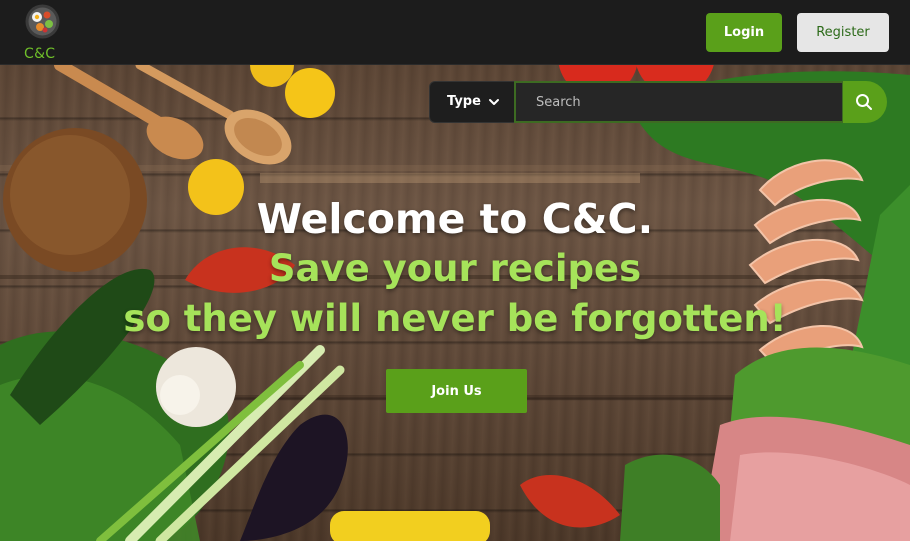 This screenshot has width=910, height=541. What do you see at coordinates (455, 268) in the screenshot?
I see `tagline-line-1: Save your recipes` at bounding box center [455, 268].